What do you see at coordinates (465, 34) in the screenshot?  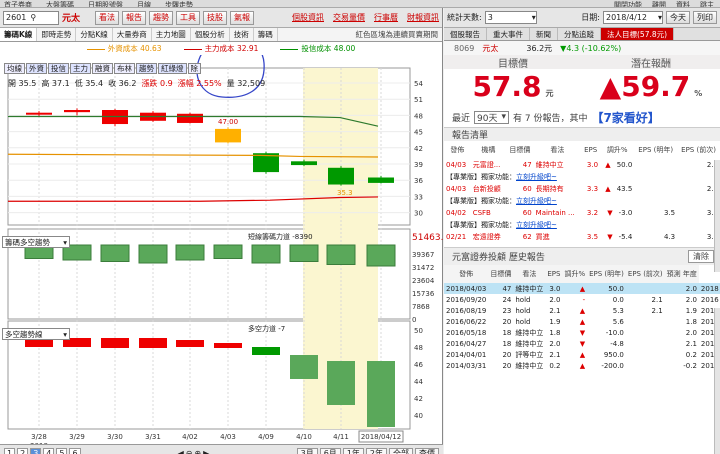 I see `tab-stock-report: 個股報告` at bounding box center [465, 34].